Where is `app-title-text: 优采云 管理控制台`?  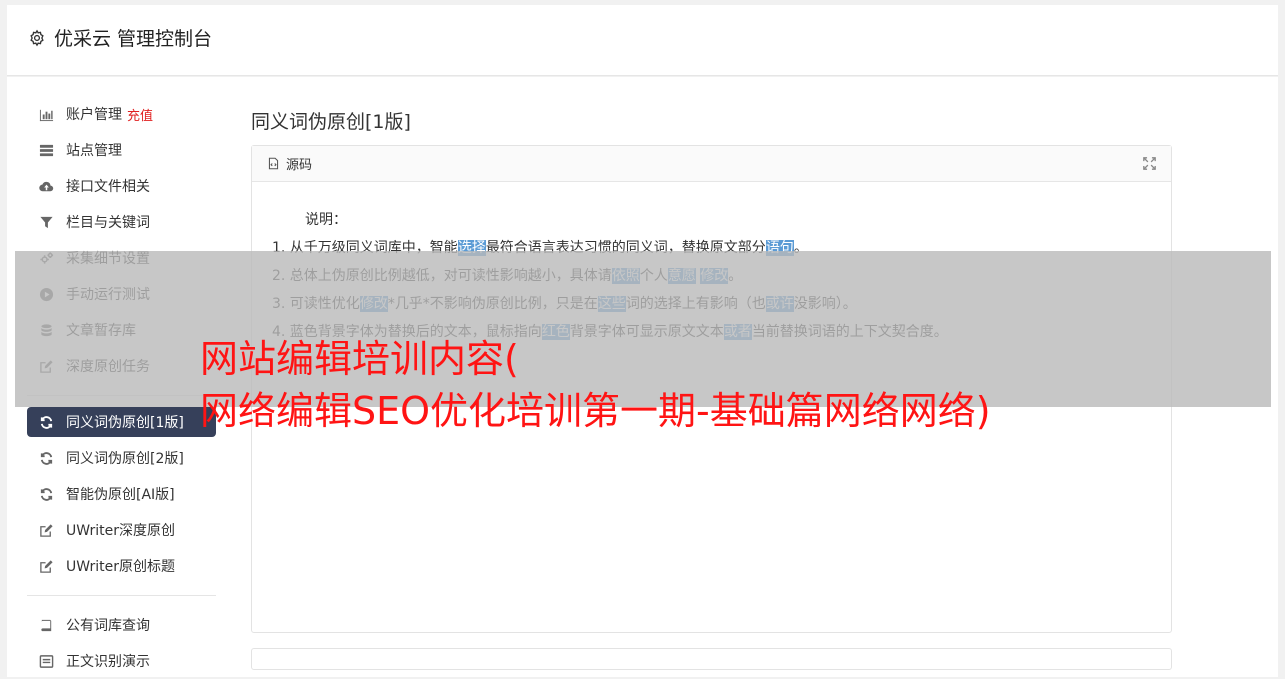
app-title-text: 优采云 管理控制台 is located at coordinates (133, 39).